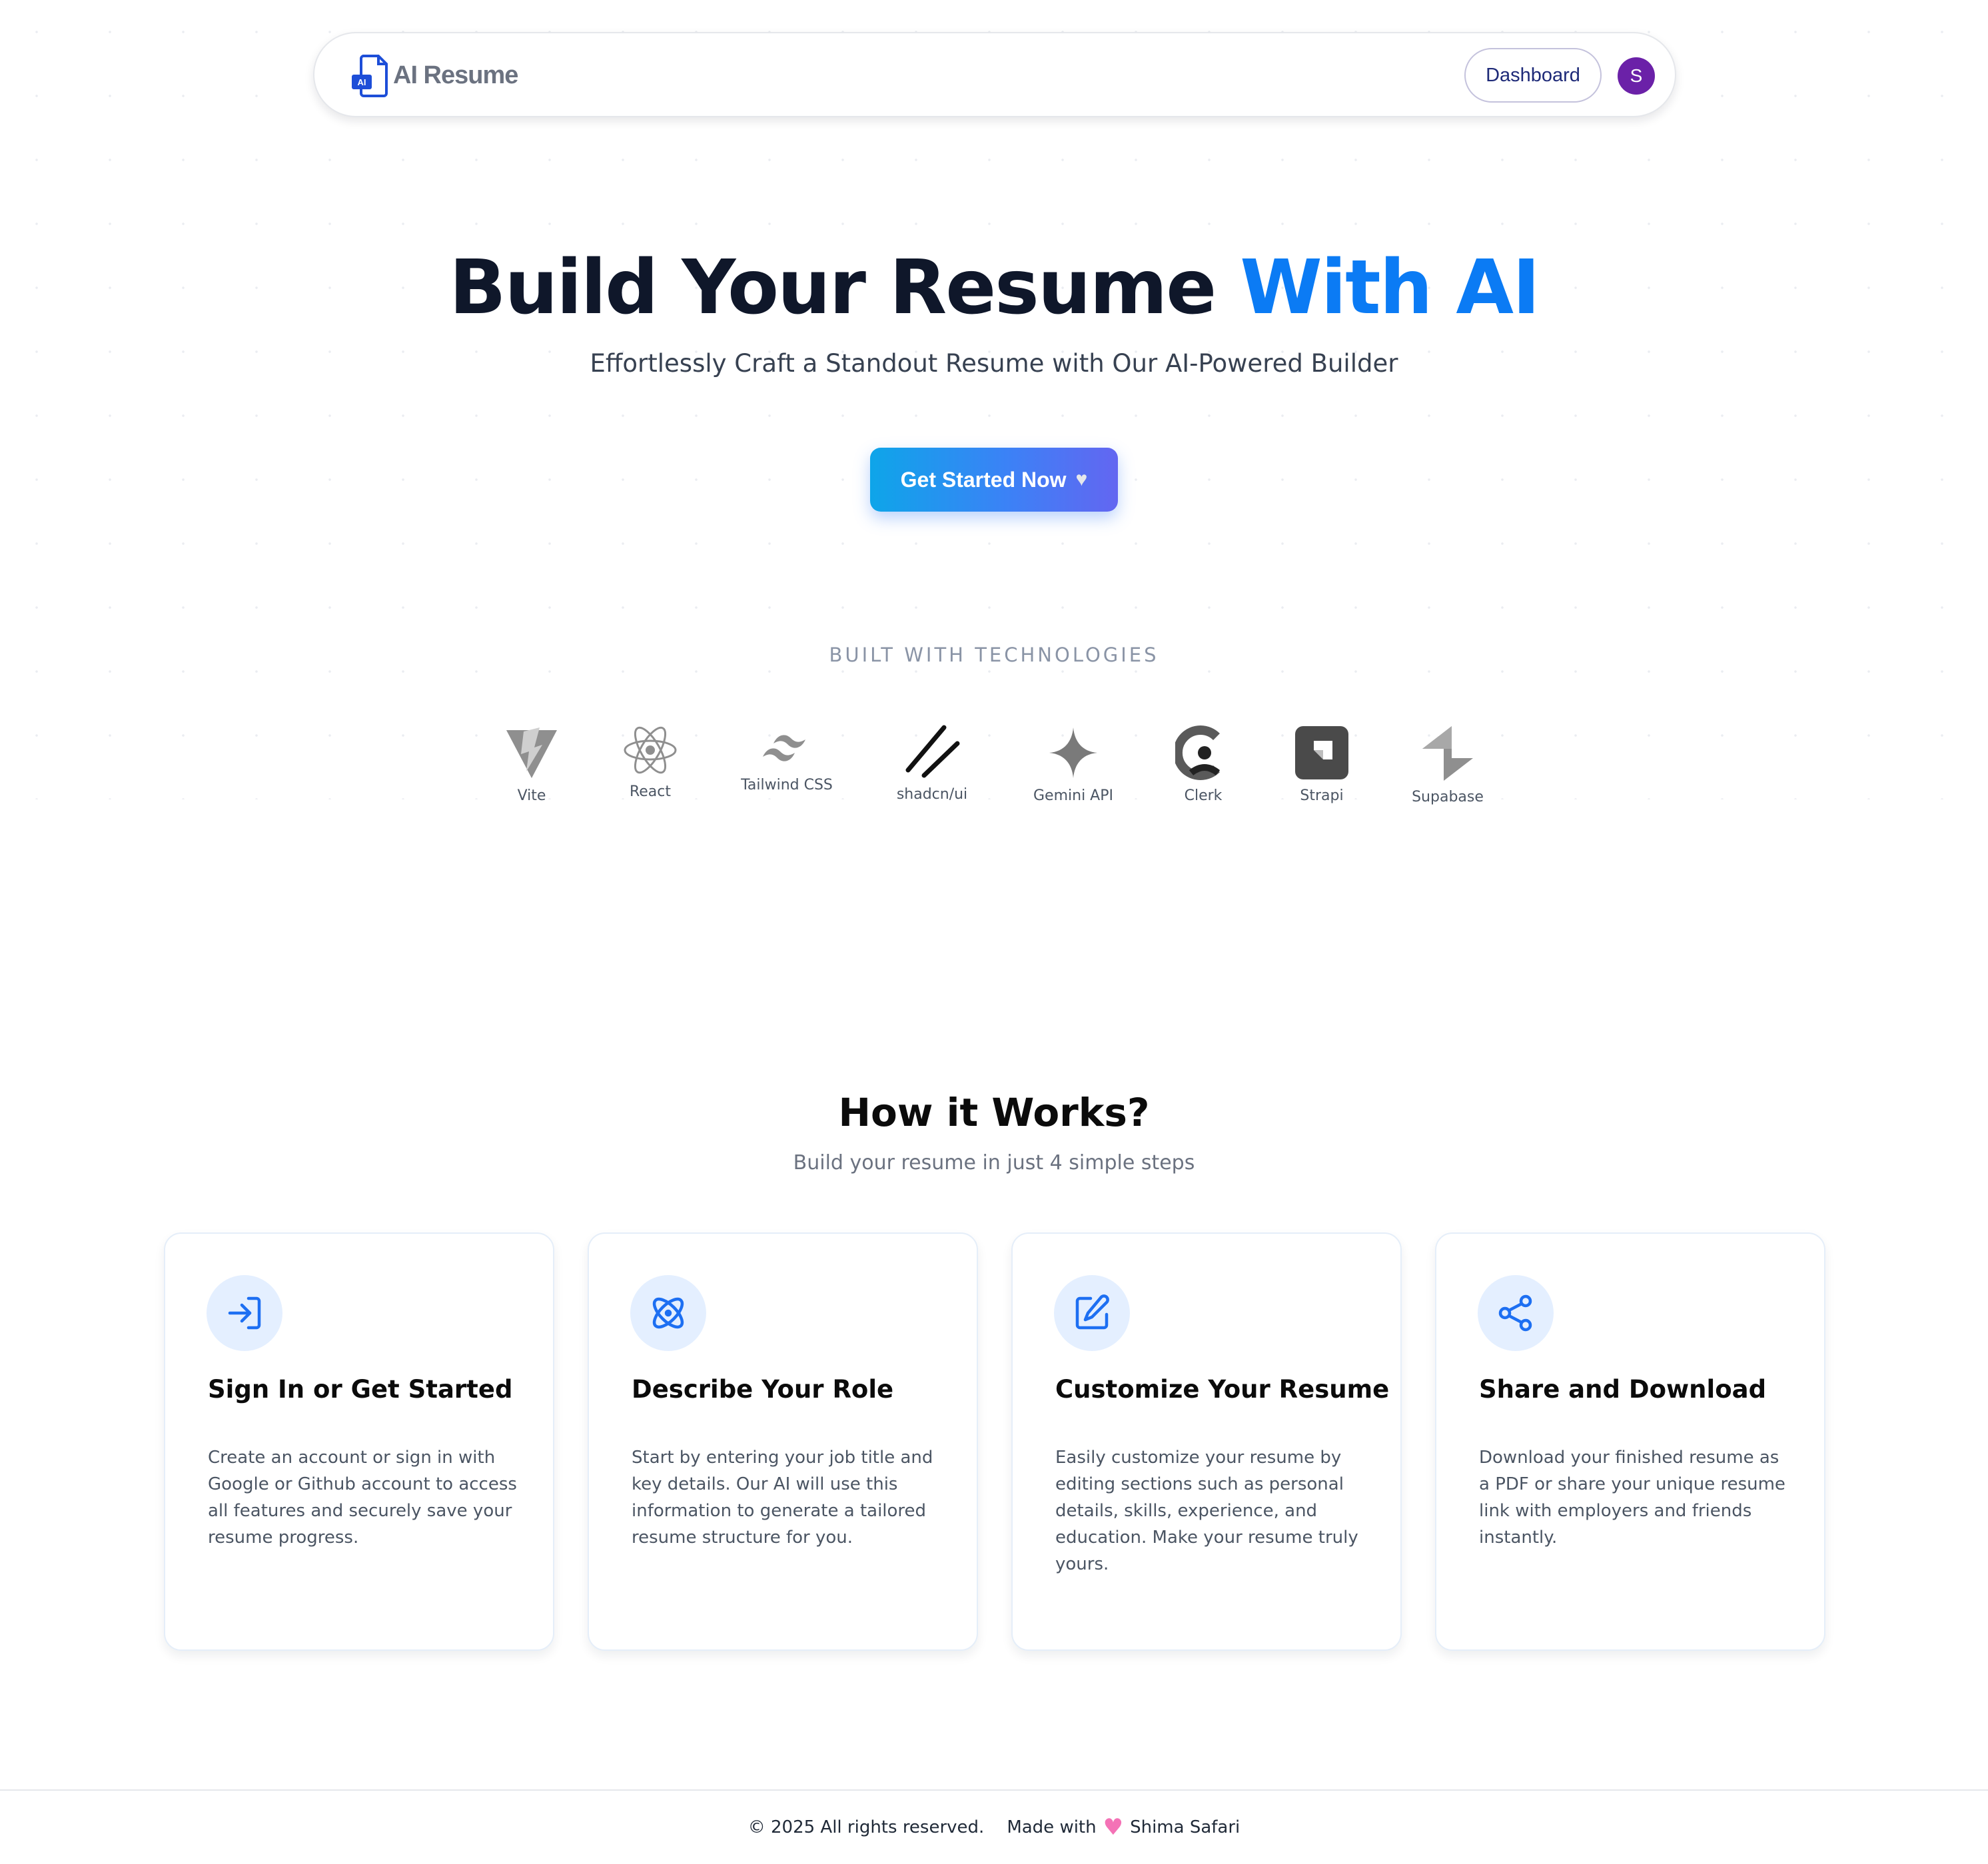 Image resolution: width=1988 pixels, height=1864 pixels. Describe the element at coordinates (1448, 797) in the screenshot. I see `tech-label: Supabase` at that location.